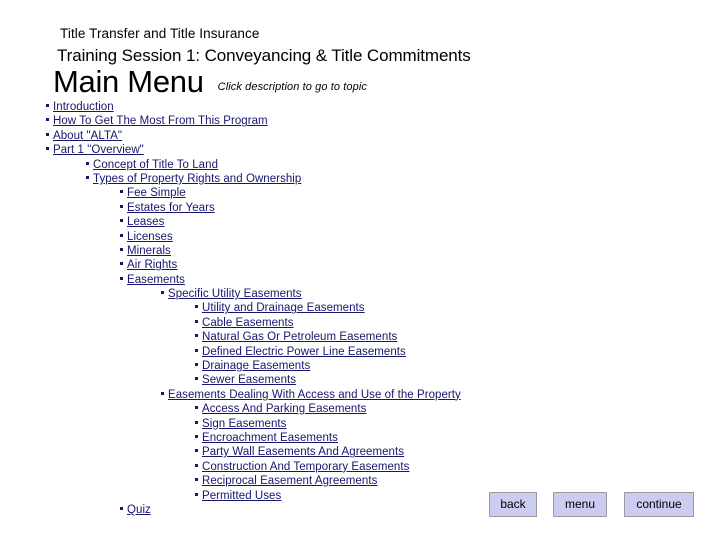  What do you see at coordinates (156, 193) in the screenshot?
I see `menu-item-label: Fee Simple` at bounding box center [156, 193].